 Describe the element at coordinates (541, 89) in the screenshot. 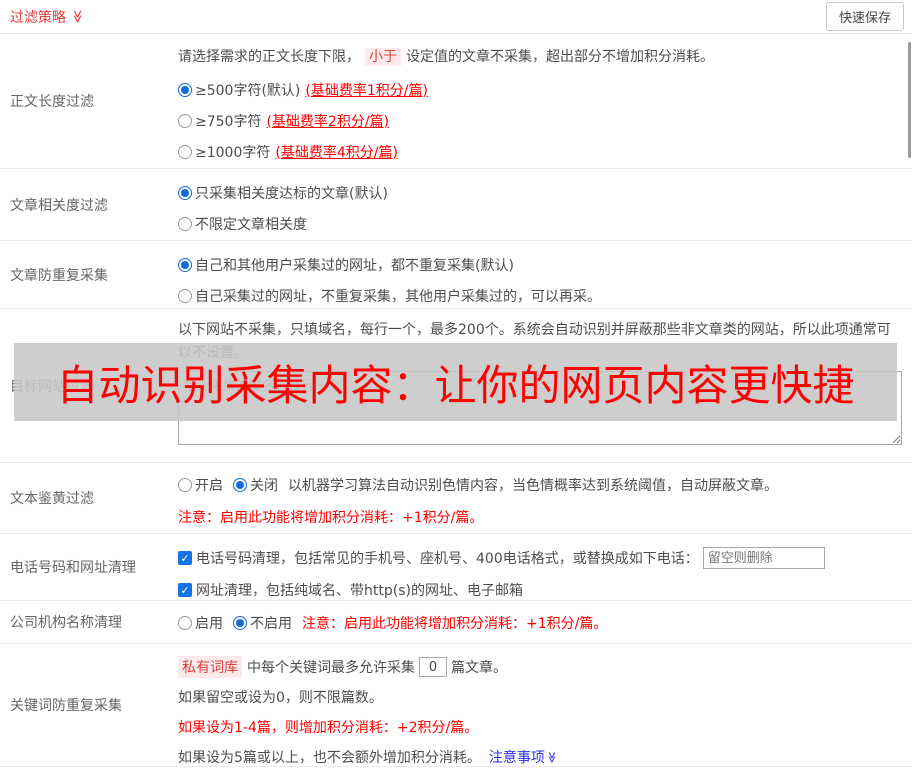

I see `radio-option-500: ≥500字符(默认) (基础费率1积分/篇)` at that location.